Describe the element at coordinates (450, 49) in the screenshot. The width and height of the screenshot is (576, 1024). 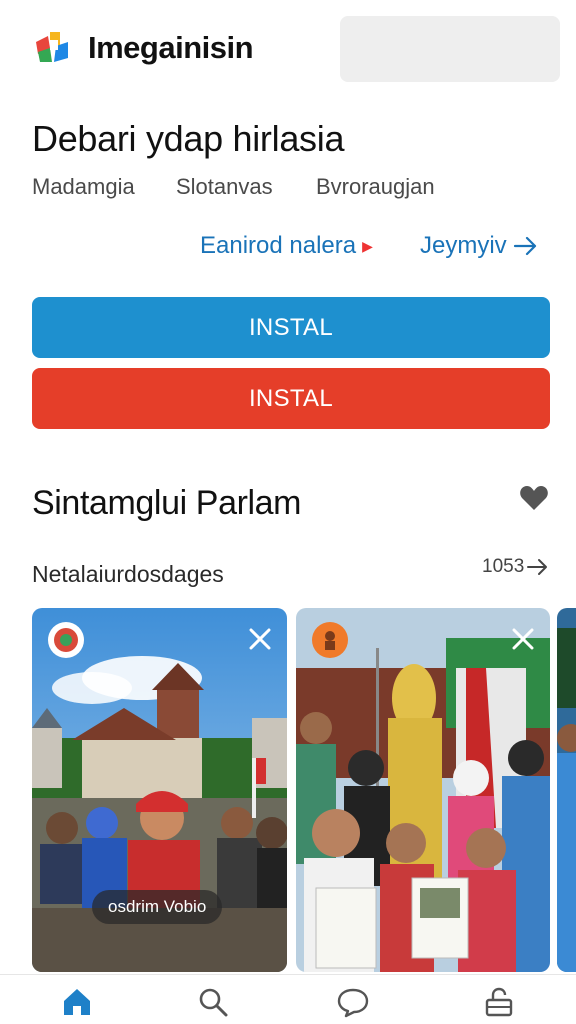
I see `header-search-placeholder` at that location.